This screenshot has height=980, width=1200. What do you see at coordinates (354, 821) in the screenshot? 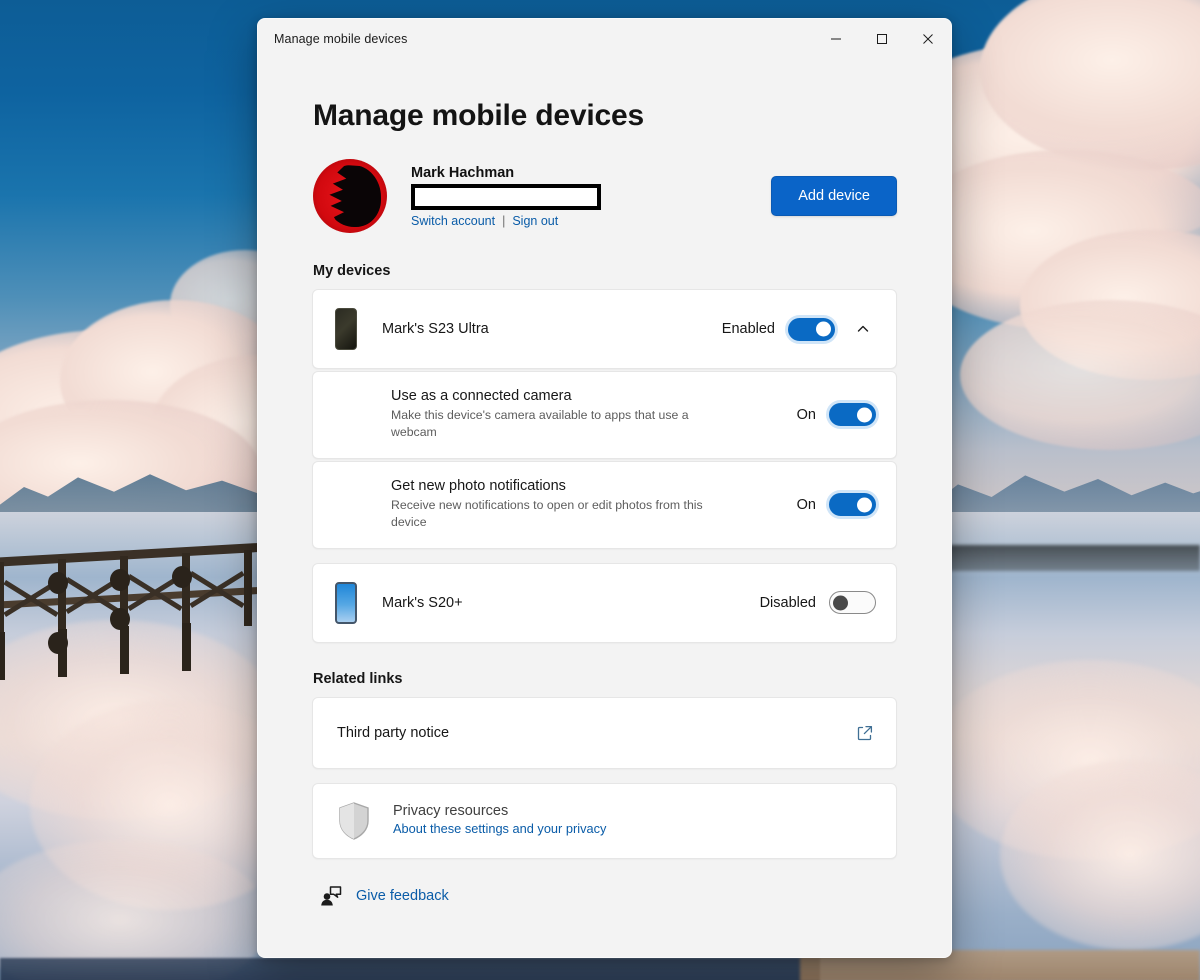
I see `shield-icon` at bounding box center [354, 821].